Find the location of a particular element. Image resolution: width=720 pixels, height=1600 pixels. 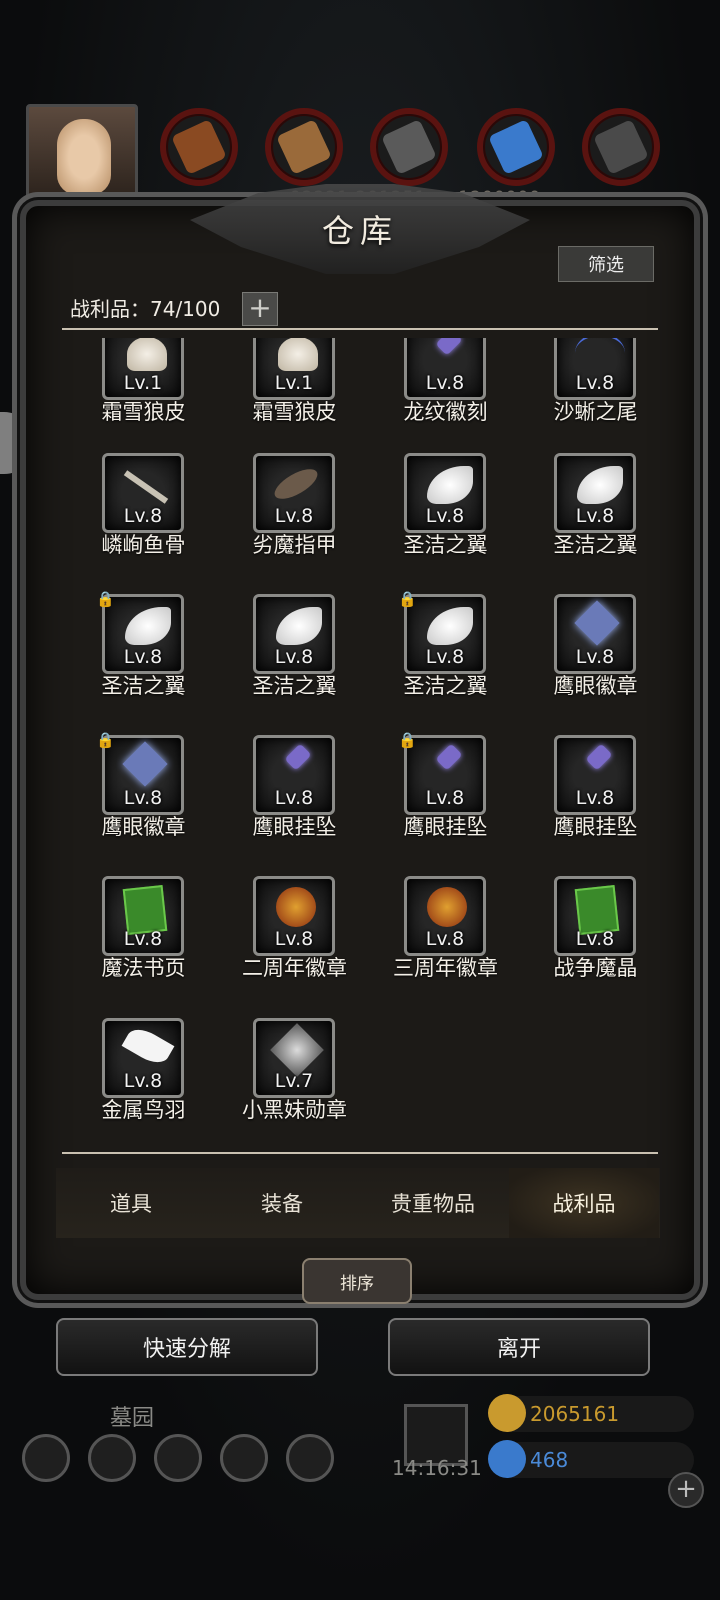

item-name: 魔法书页 is located at coordinates (143, 968).